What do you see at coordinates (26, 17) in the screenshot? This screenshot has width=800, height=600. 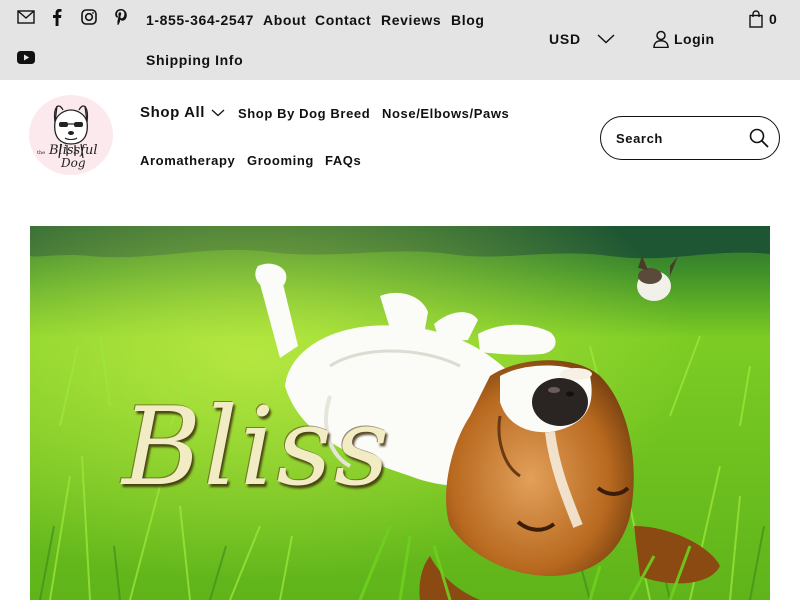 I see `email-icon` at bounding box center [26, 17].